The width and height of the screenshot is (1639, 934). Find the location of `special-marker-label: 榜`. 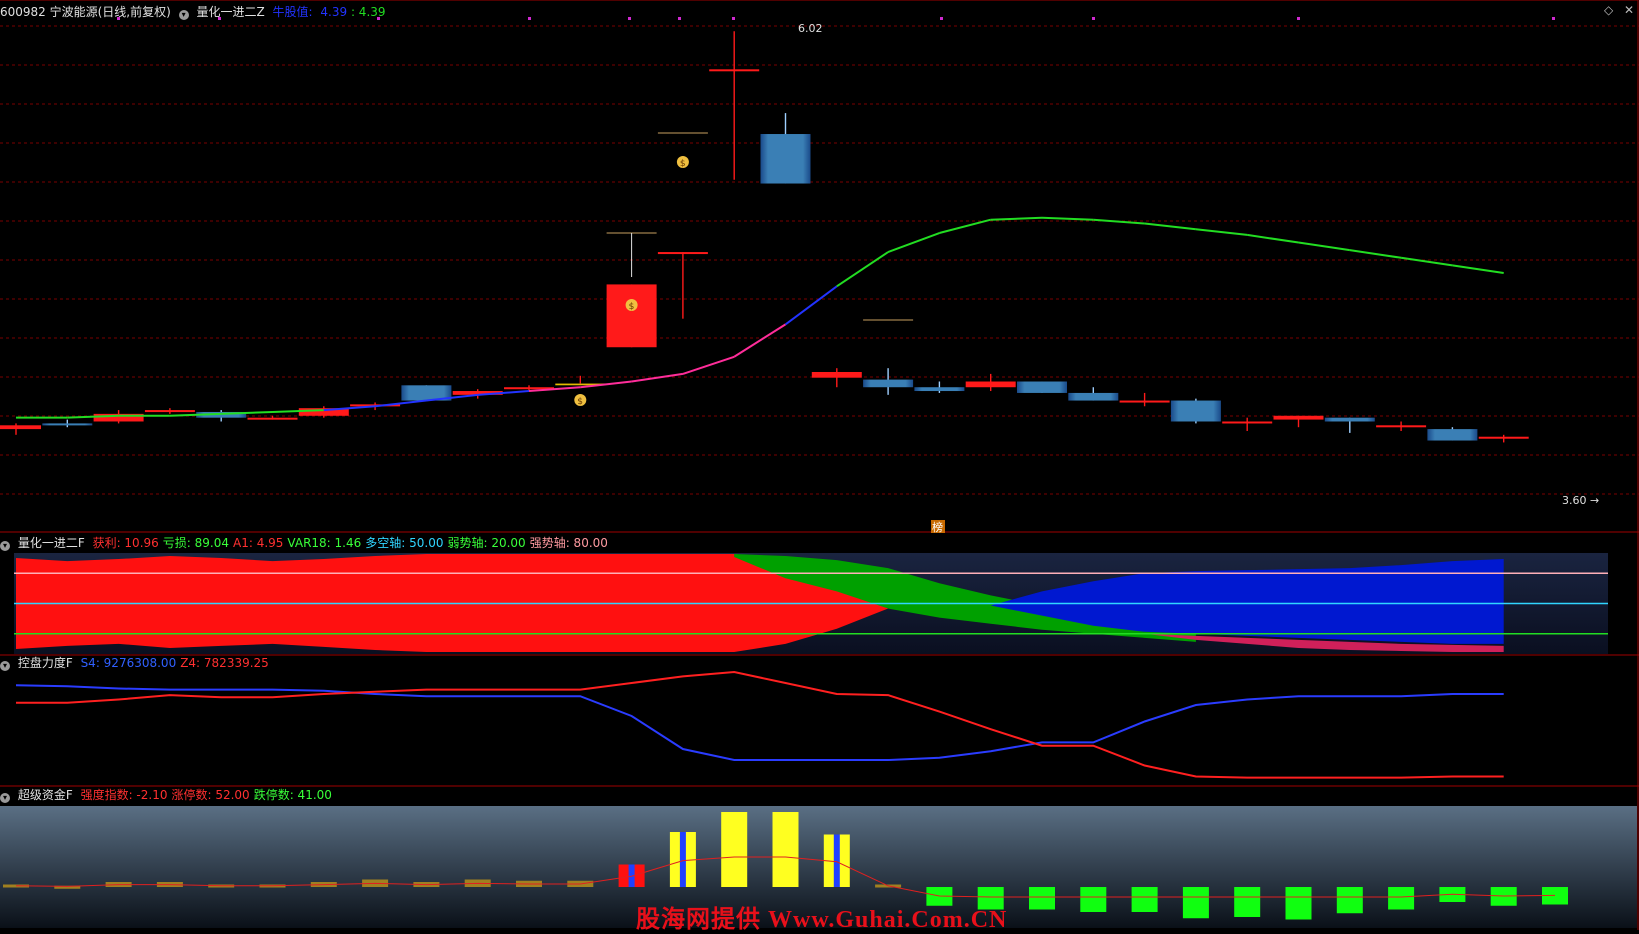

special-marker-label: 榜 is located at coordinates (937, 527).